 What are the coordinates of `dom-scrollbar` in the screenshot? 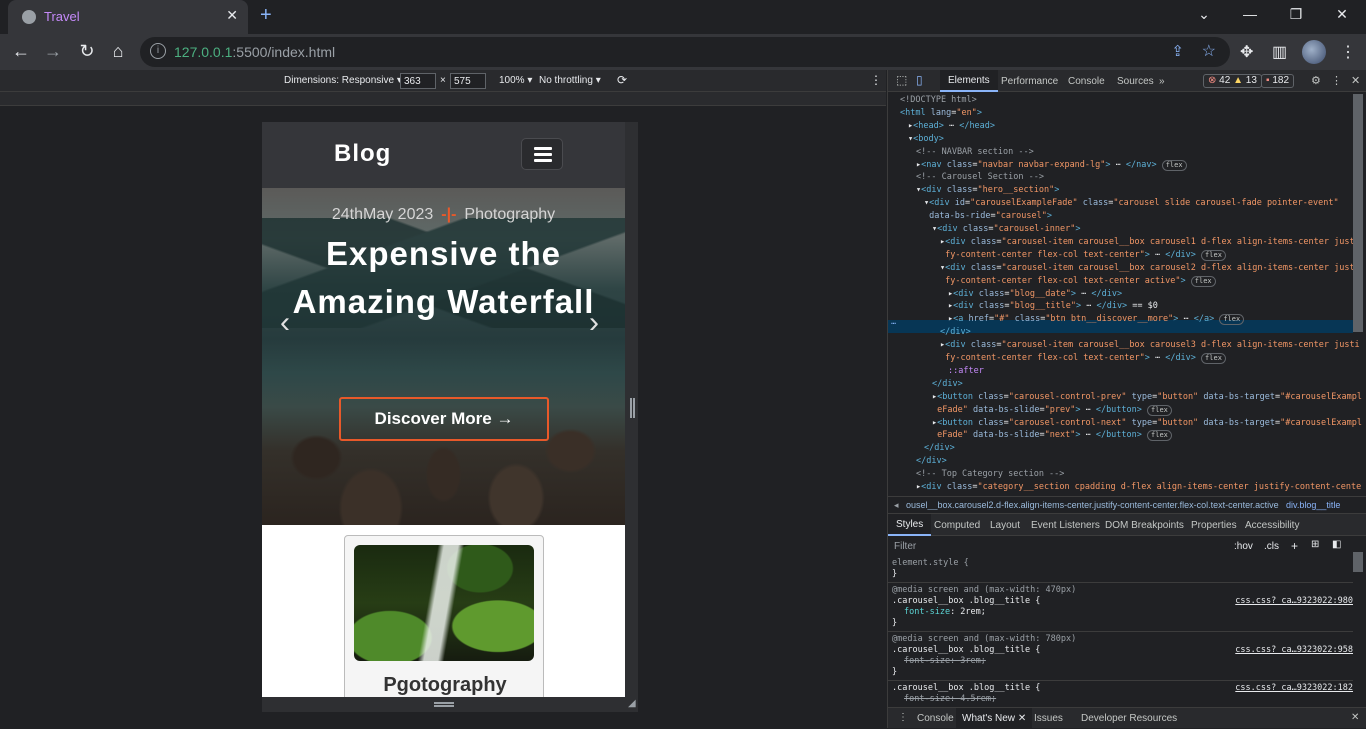 It's located at (1358, 213).